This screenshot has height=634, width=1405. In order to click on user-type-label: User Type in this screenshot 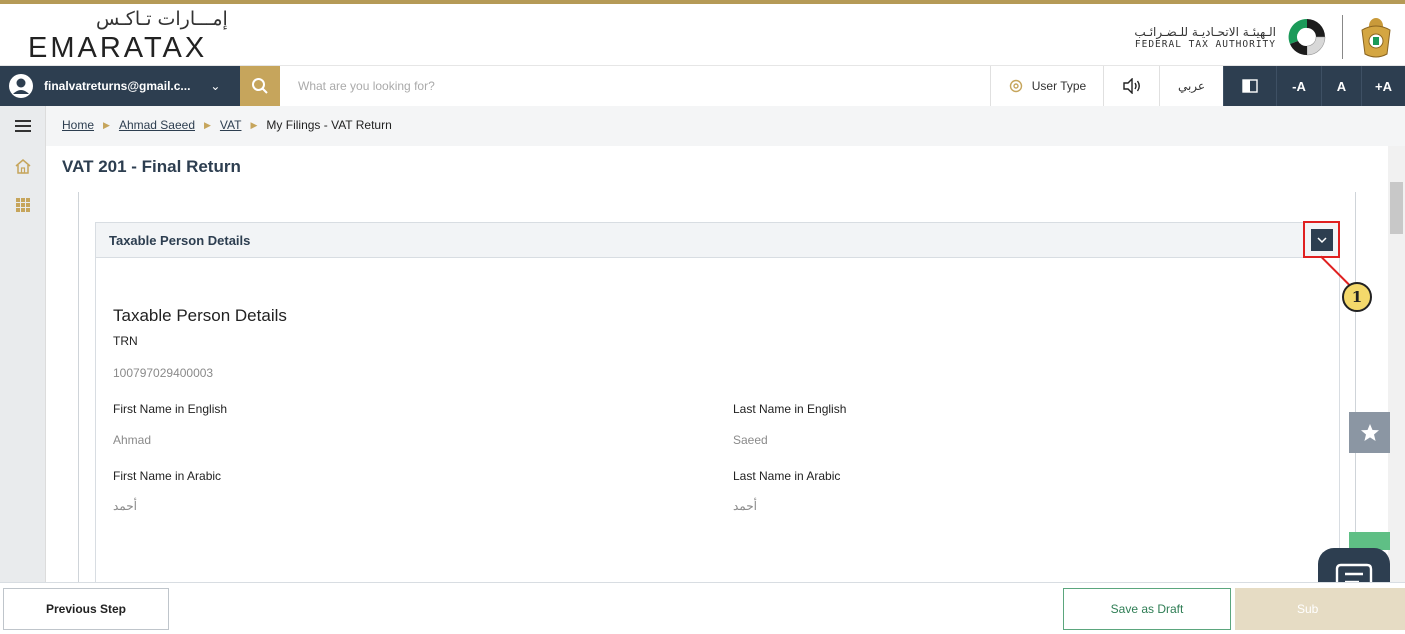, I will do `click(1059, 86)`.